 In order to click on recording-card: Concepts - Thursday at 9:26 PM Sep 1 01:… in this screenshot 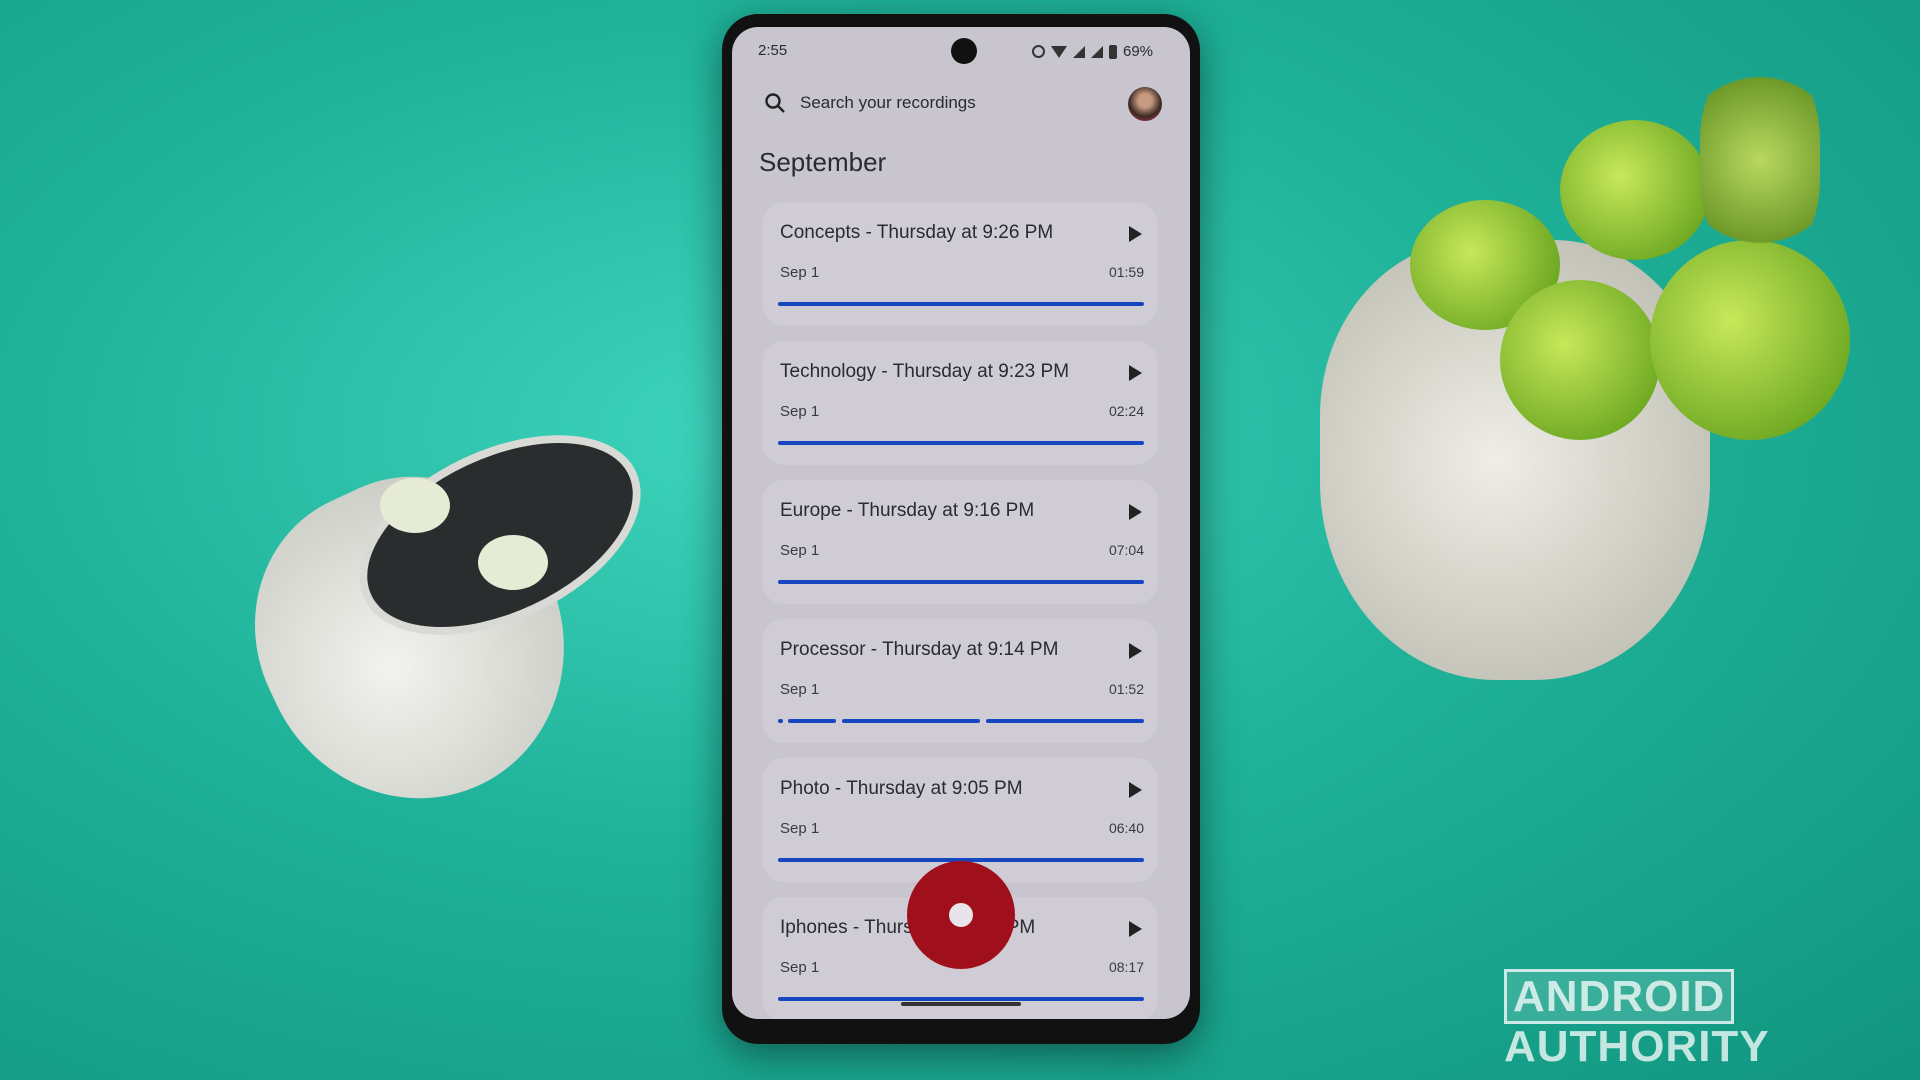, I will do `click(960, 264)`.